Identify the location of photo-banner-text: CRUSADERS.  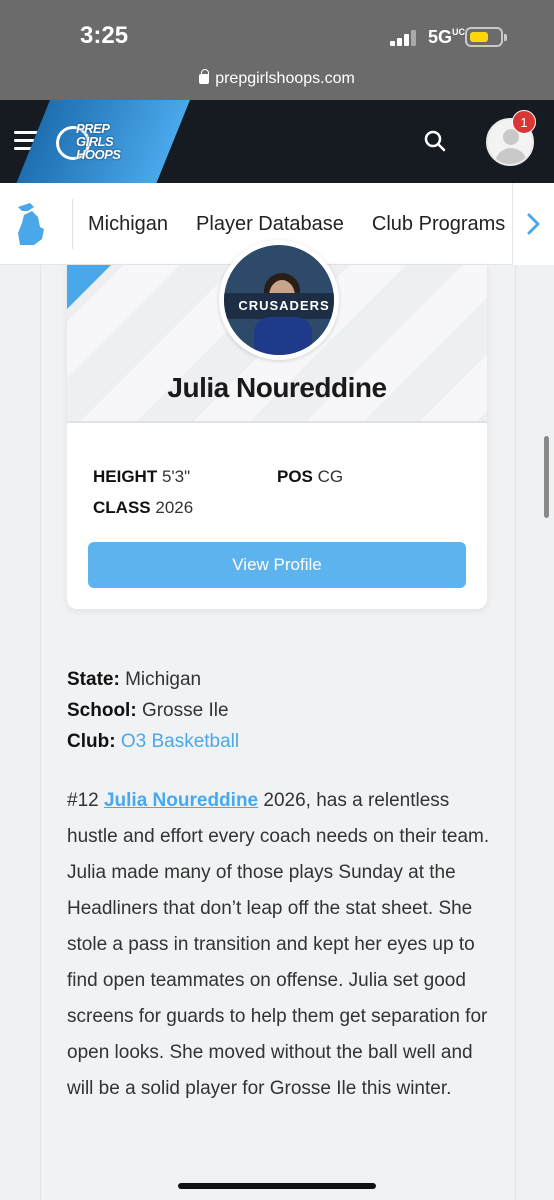
(279, 306).